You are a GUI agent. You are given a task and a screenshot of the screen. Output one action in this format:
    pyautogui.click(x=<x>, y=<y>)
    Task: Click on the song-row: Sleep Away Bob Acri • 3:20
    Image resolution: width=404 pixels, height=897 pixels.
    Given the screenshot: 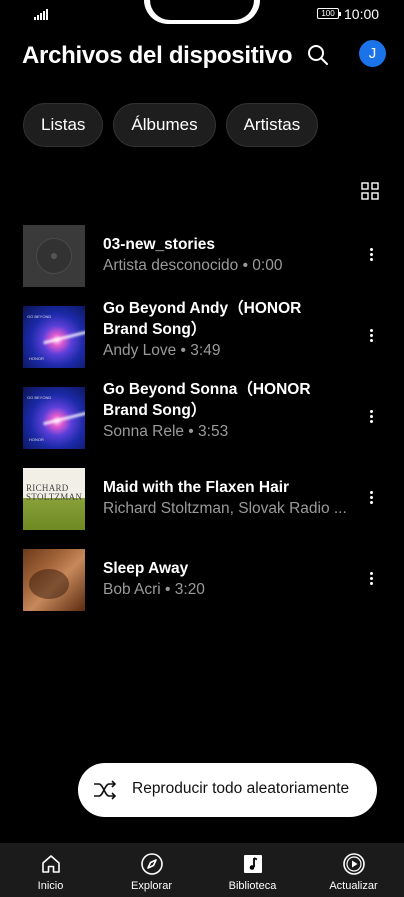 What is the action you would take?
    pyautogui.click(x=202, y=586)
    